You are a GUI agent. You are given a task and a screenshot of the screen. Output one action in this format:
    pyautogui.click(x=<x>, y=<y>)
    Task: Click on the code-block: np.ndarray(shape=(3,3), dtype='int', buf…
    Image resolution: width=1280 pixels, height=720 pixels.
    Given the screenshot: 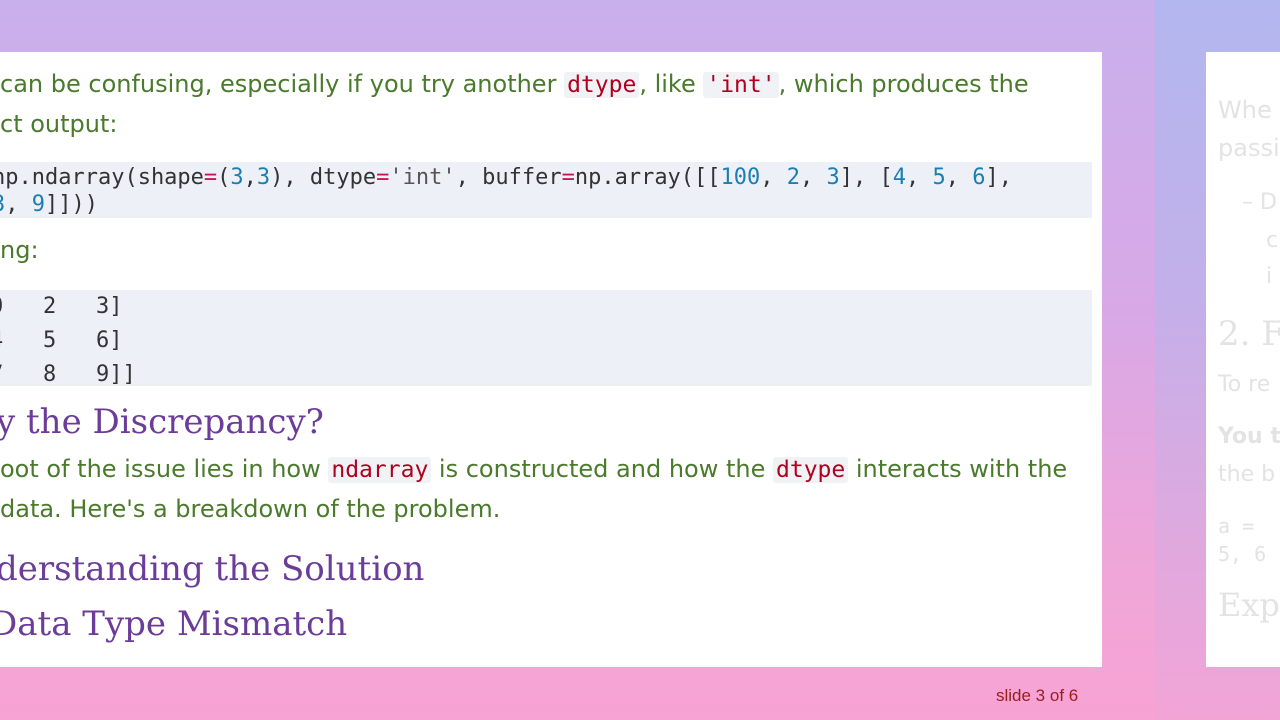 What is the action you would take?
    pyautogui.click(x=546, y=190)
    